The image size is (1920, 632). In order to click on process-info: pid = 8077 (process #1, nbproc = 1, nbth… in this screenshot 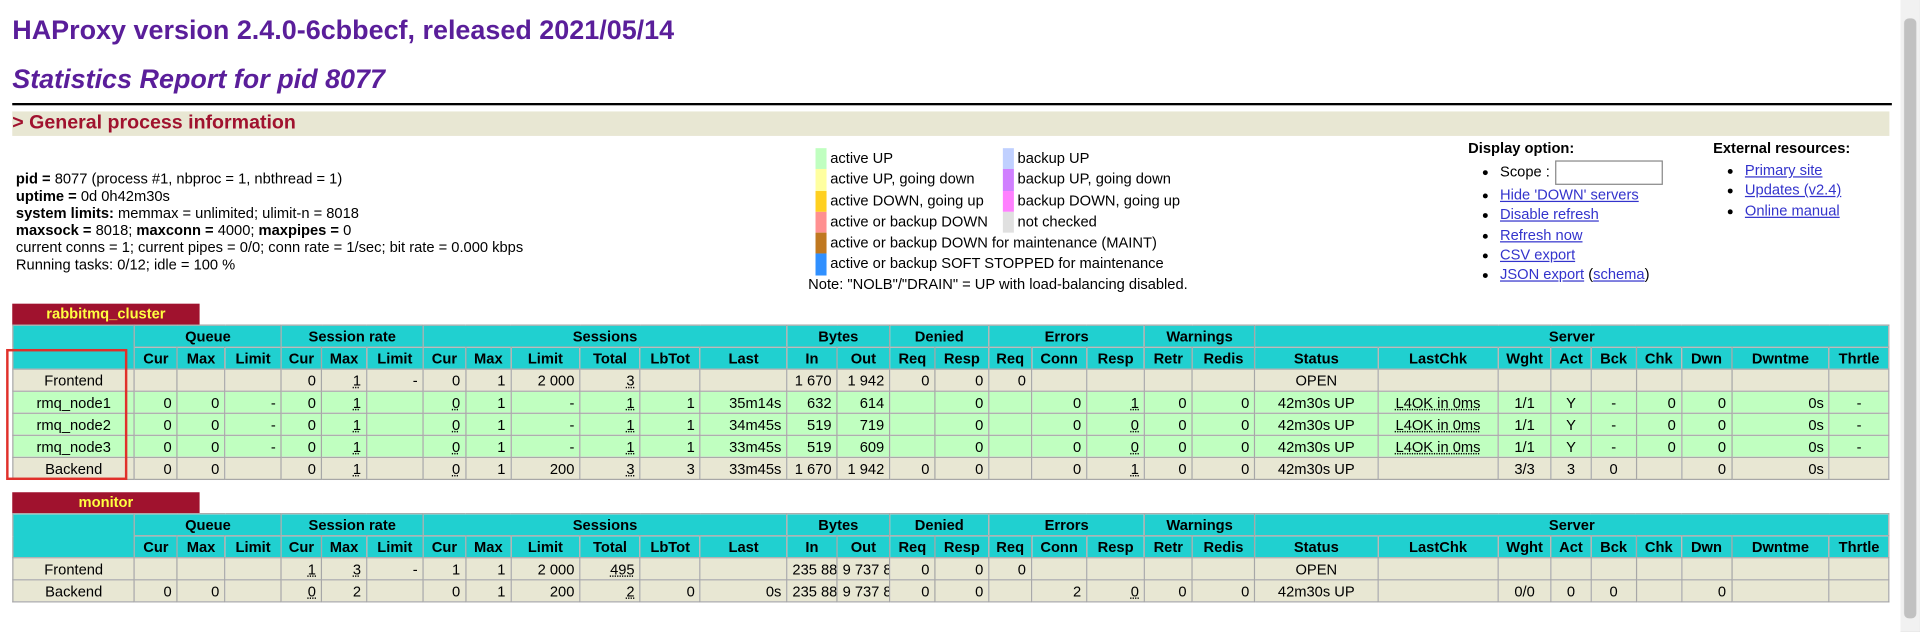, I will do `click(269, 221)`.